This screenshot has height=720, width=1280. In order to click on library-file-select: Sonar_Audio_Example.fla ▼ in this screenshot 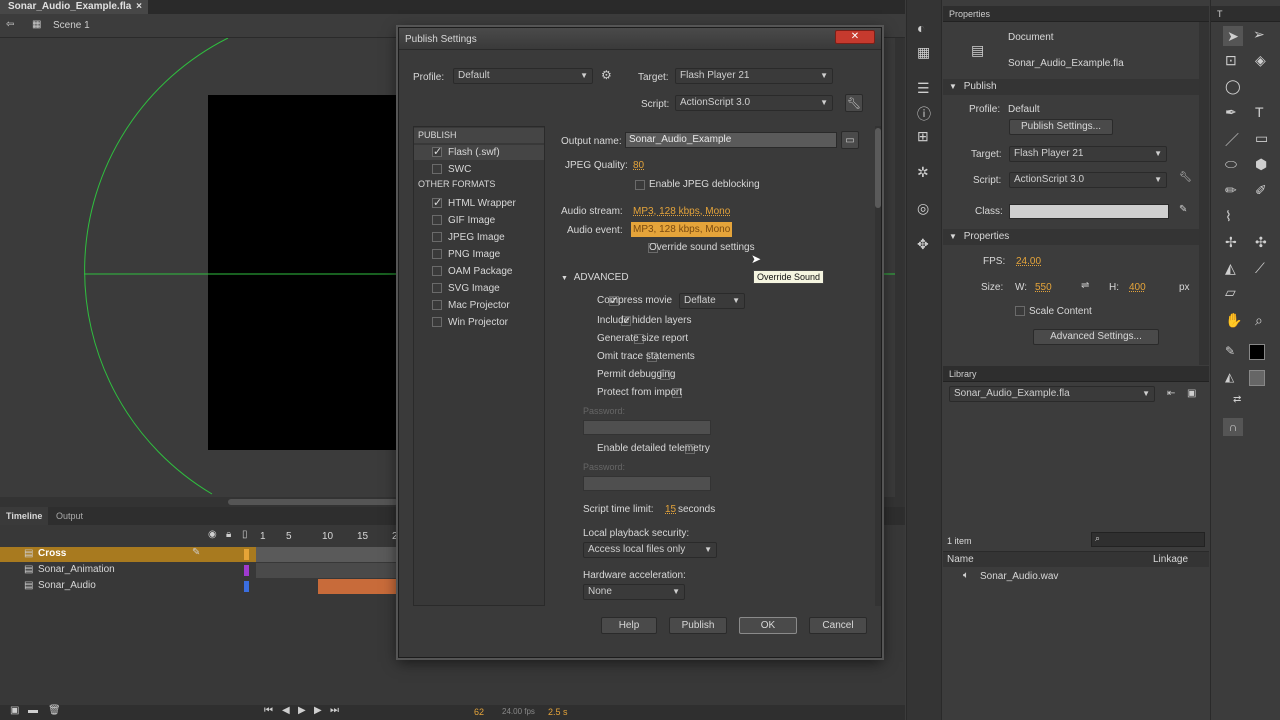, I will do `click(1052, 394)`.